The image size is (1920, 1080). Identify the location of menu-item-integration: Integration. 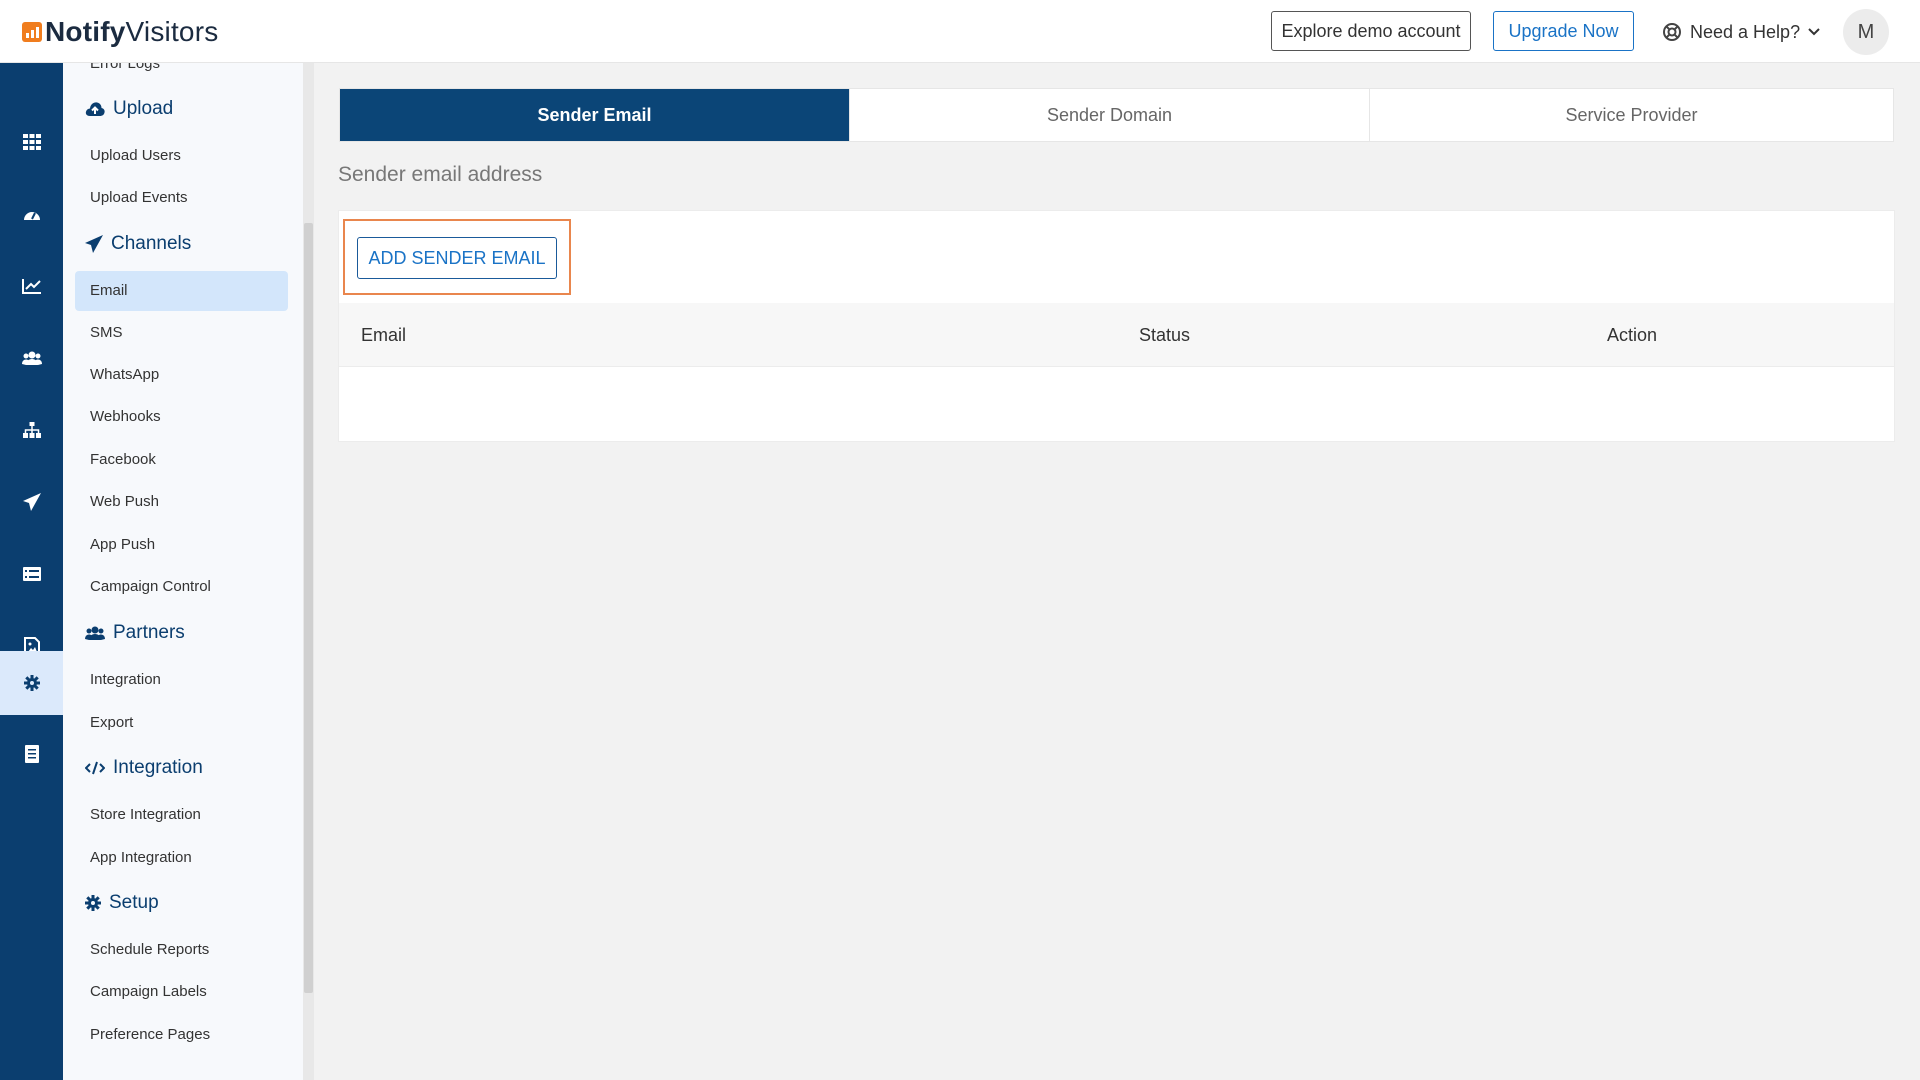
(125, 679).